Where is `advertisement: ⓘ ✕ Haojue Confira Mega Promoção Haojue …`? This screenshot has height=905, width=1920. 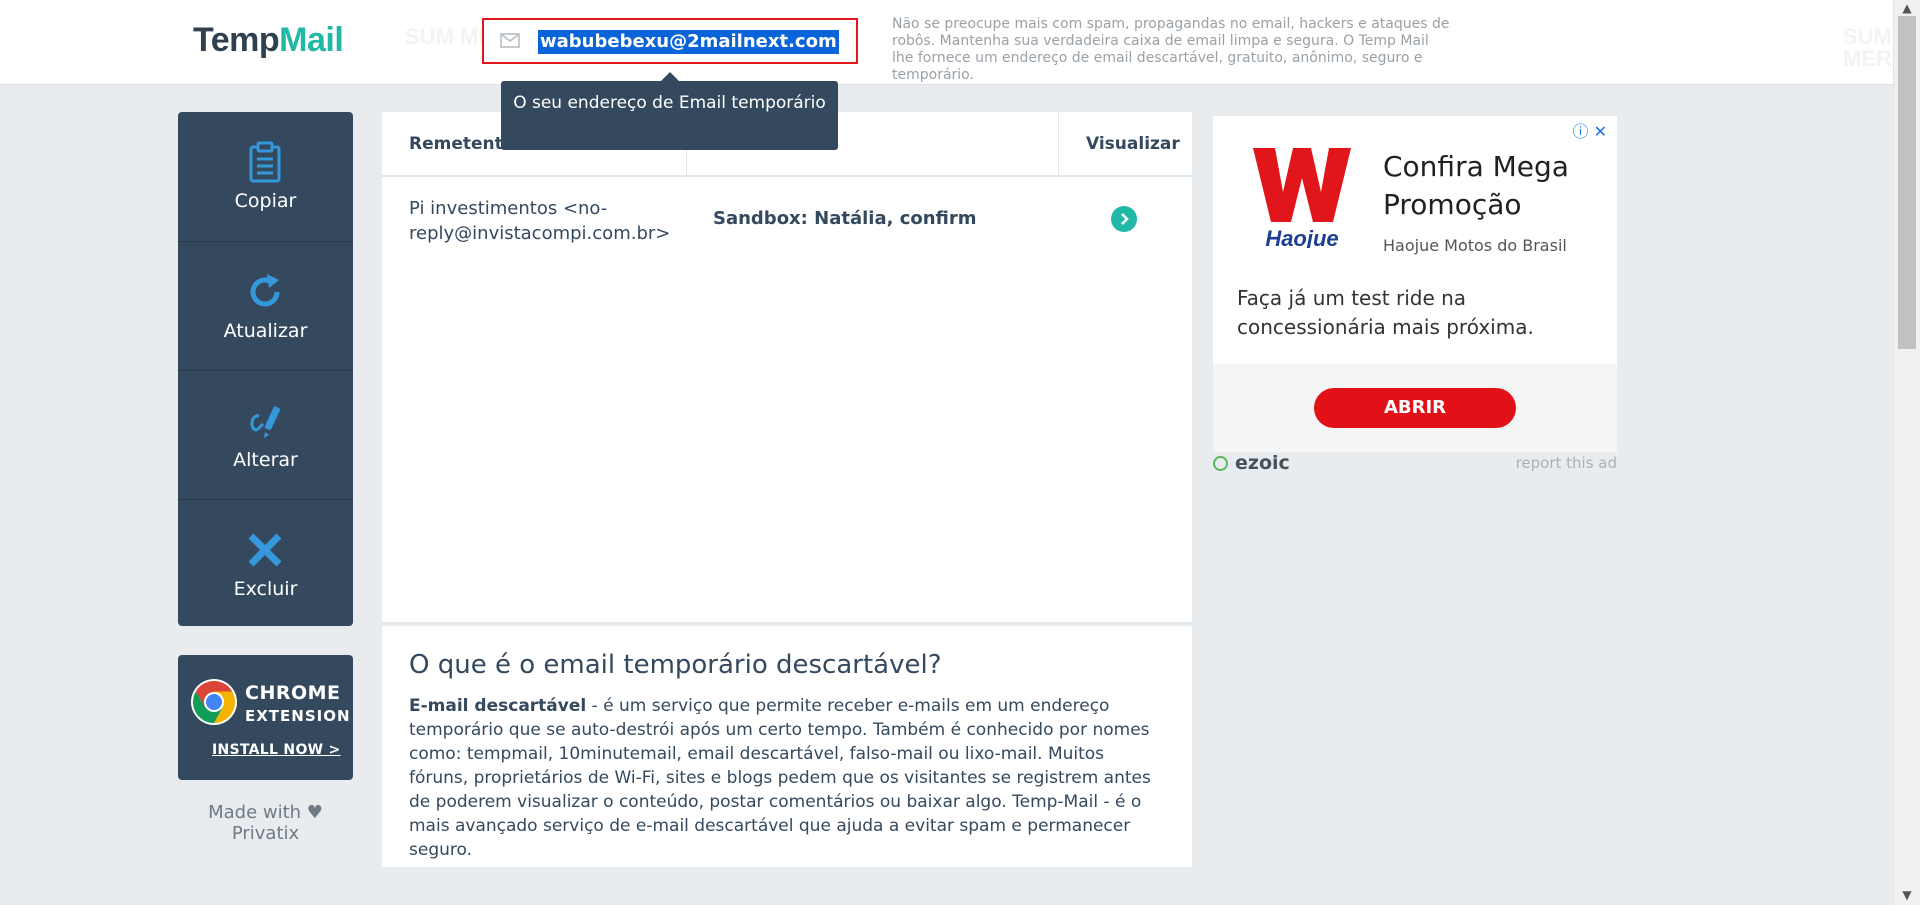 advertisement: ⓘ ✕ Haojue Confira Mega Promoção Haojue … is located at coordinates (1415, 284).